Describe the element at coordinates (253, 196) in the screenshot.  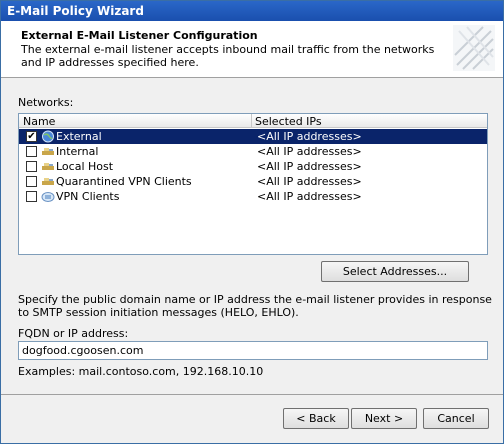
I see `network-row-vpn-clients: VPN Clients <All IP addresses>` at that location.